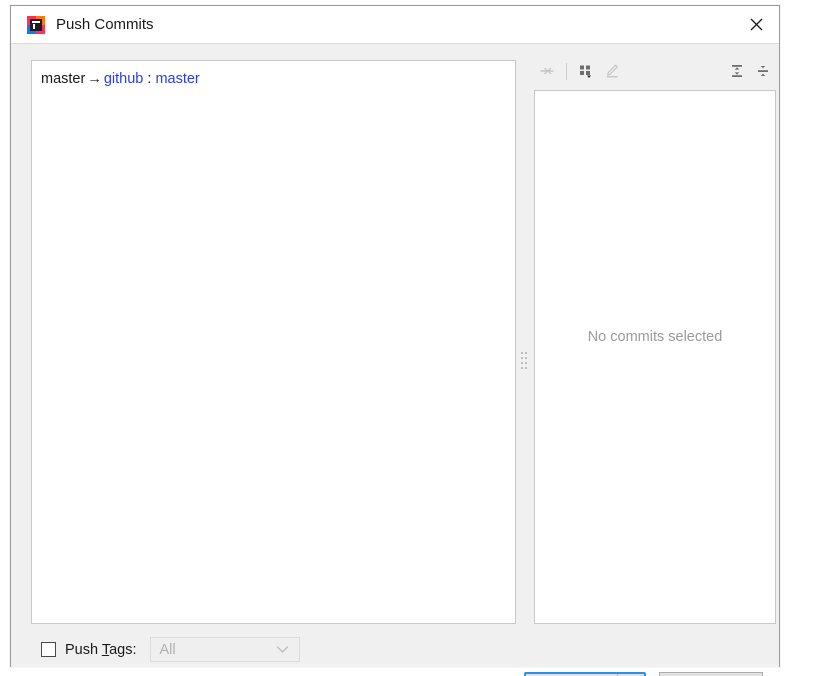  Describe the element at coordinates (756, 24) in the screenshot. I see `close-icon` at that location.